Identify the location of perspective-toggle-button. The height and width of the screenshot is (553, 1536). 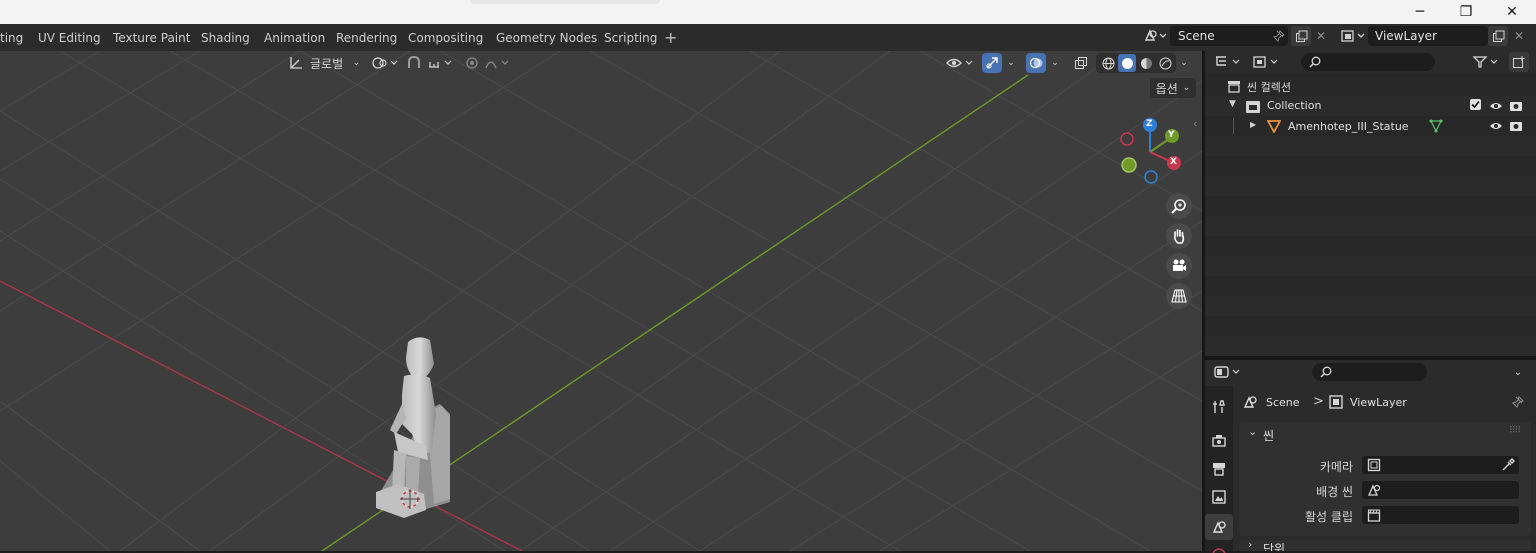
(1179, 296).